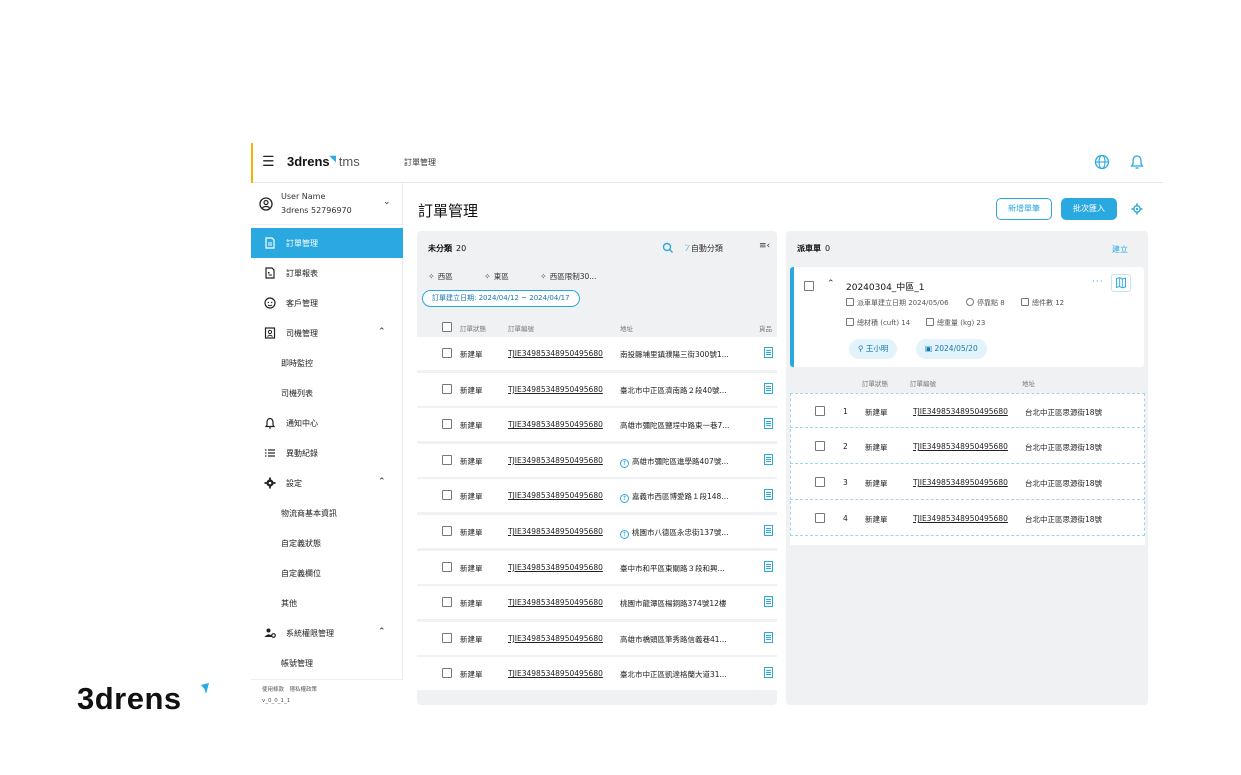 This screenshot has width=1241, height=775. Describe the element at coordinates (323, 161) in the screenshot. I see `app-logo: 3drens◥ tms` at that location.